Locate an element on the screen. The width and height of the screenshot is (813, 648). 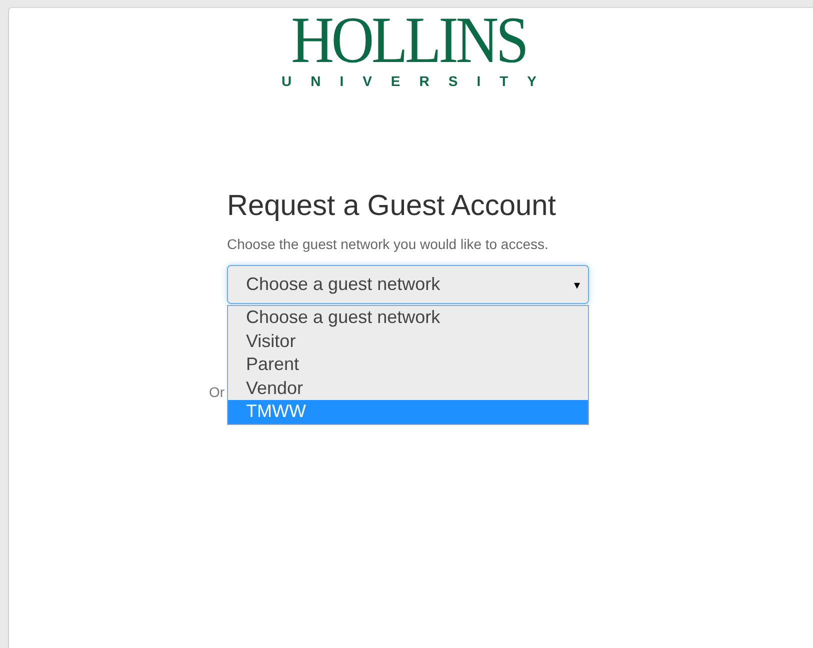
instruction-text: Choose the guest network you would like to access. is located at coordinates (388, 244).